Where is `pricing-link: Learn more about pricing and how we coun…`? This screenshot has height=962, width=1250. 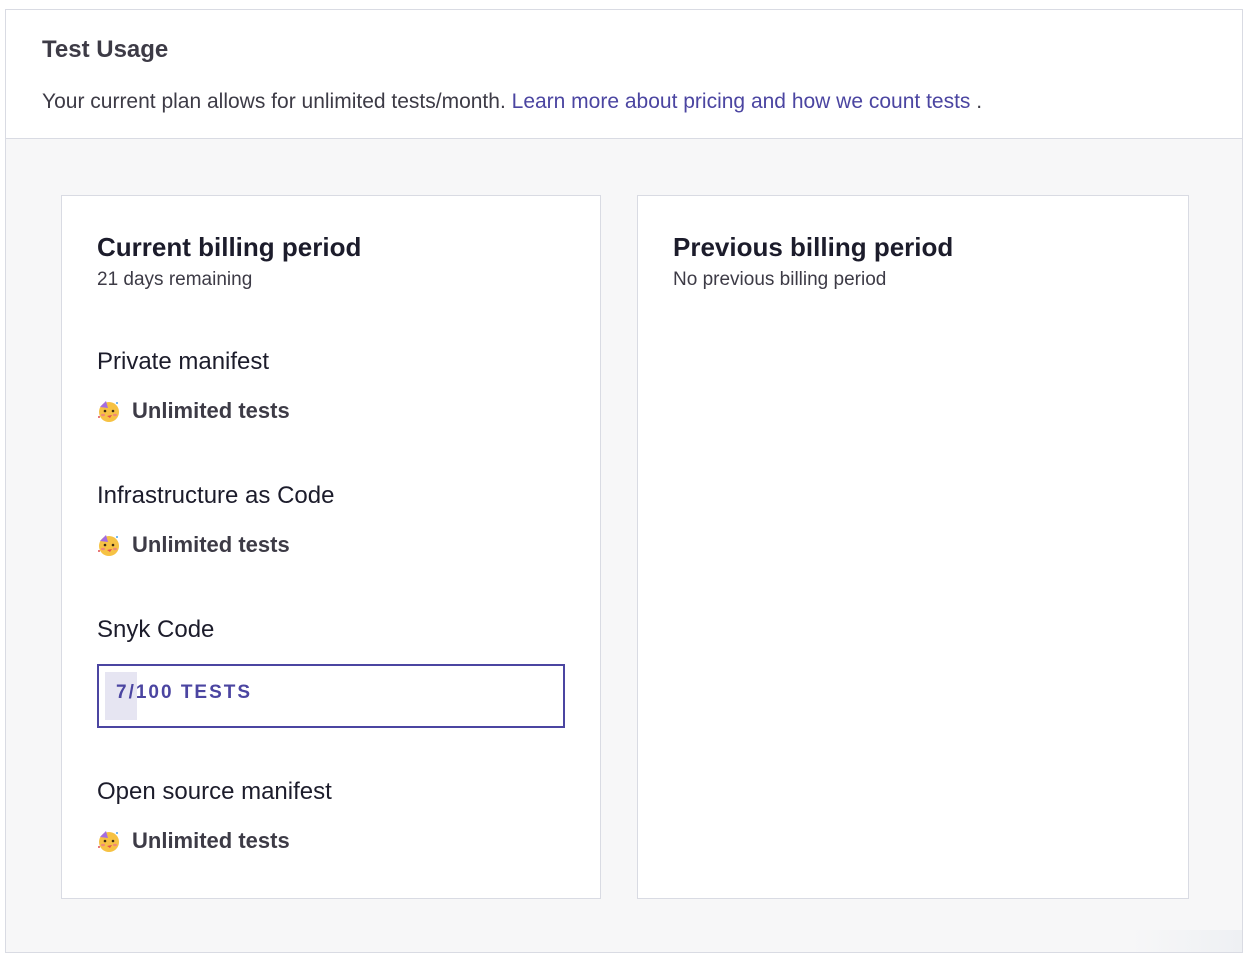
pricing-link: Learn more about pricing and how we coun… is located at coordinates (741, 101).